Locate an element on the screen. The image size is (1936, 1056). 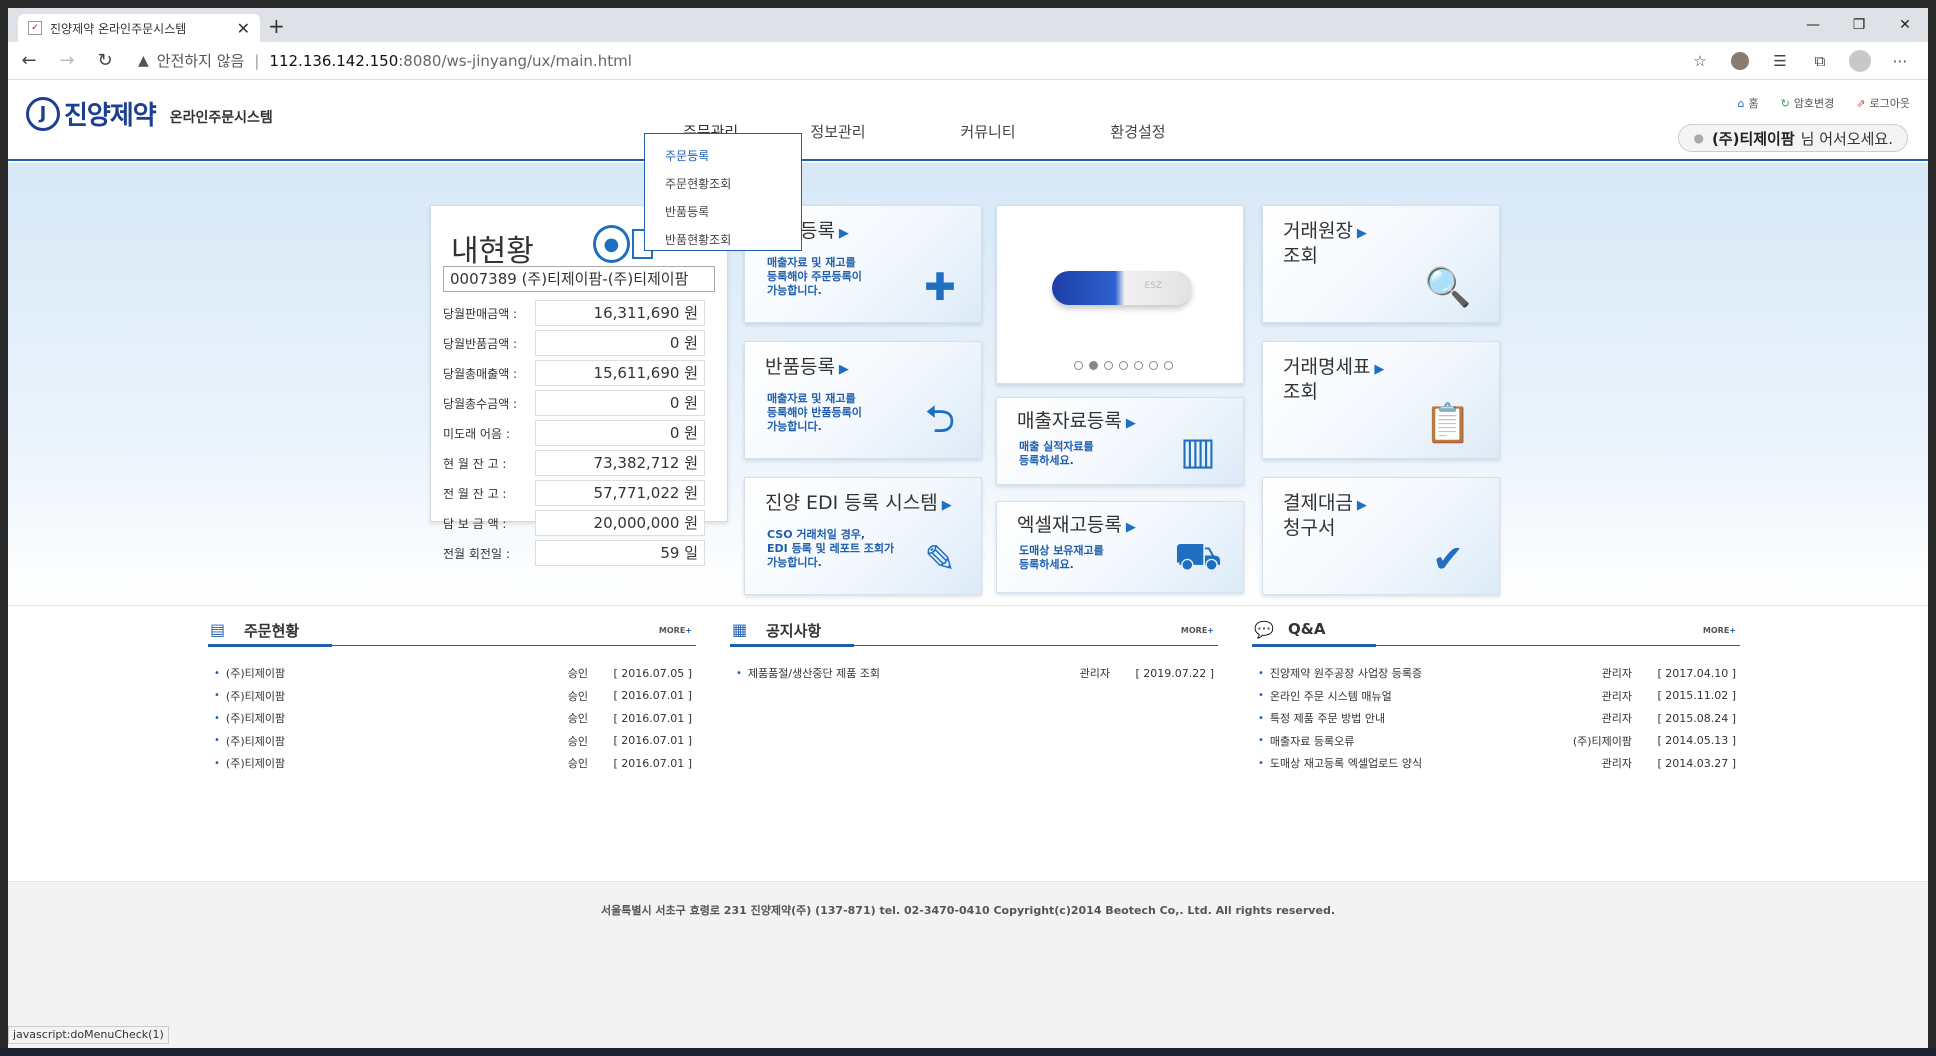
item-title: 특정 제품 주문 방법 안내 is located at coordinates (1411, 718).